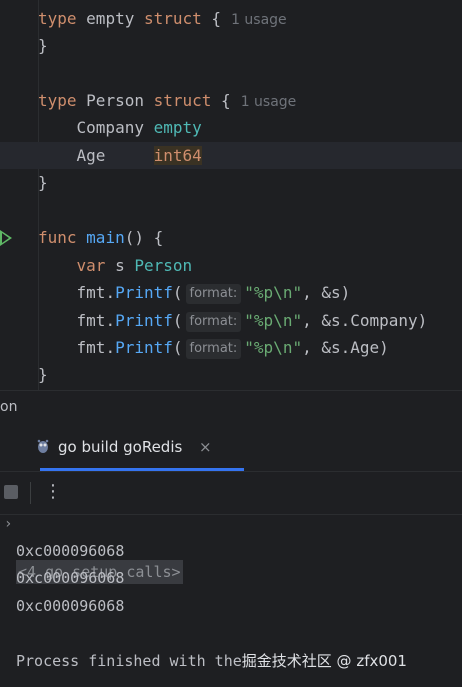 This screenshot has height=687, width=462. I want to click on type-name: Person, so click(115, 100).